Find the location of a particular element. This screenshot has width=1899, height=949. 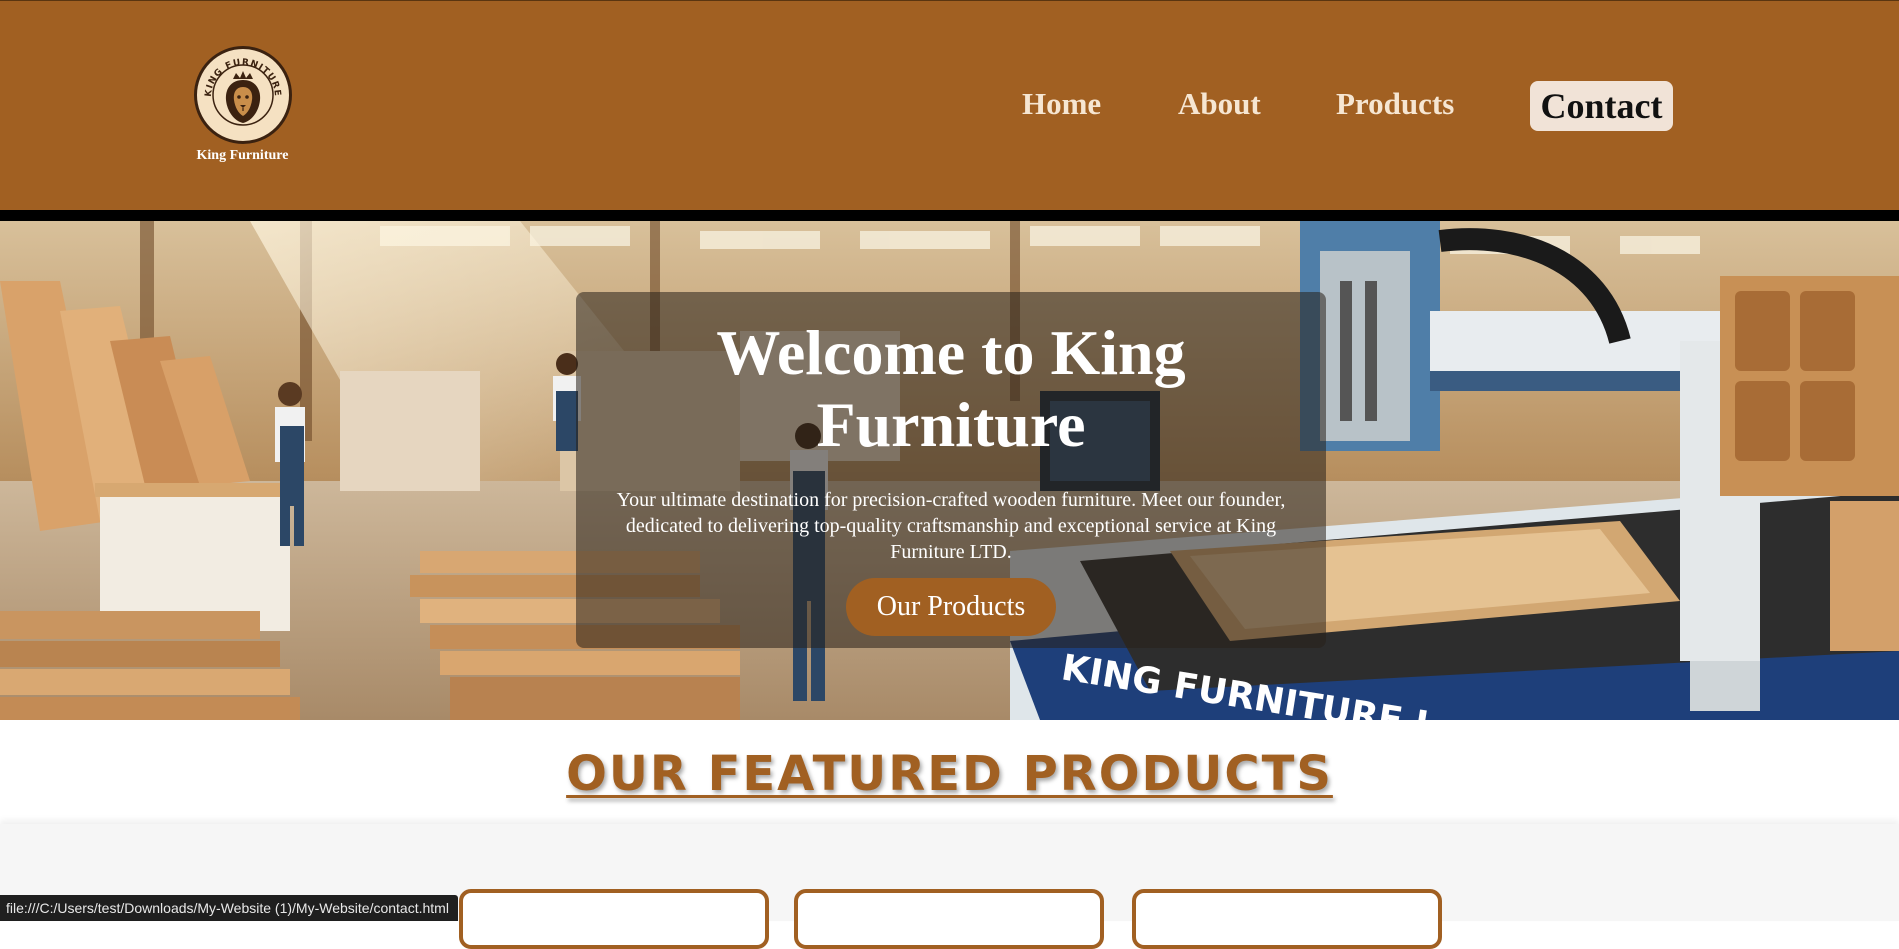

nav-contact-link: Contact is located at coordinates (1601, 106).